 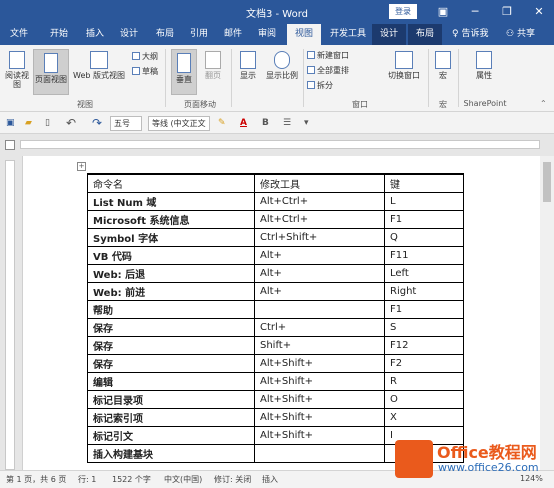 What do you see at coordinates (282, 65) in the screenshot?
I see `zoom-button: 显示比例` at bounding box center [282, 65].